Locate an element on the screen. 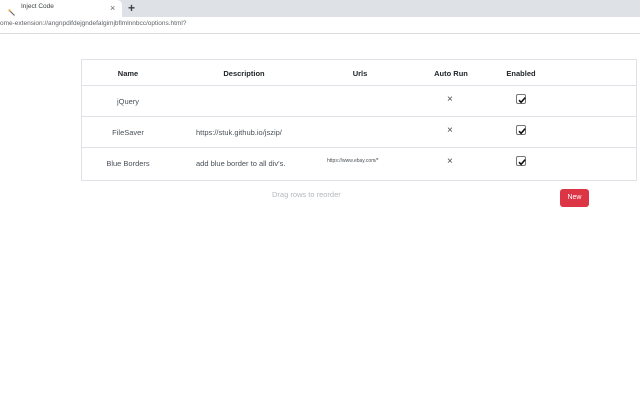 This screenshot has width=640, height=400. script-name: FileSaver is located at coordinates (128, 132).